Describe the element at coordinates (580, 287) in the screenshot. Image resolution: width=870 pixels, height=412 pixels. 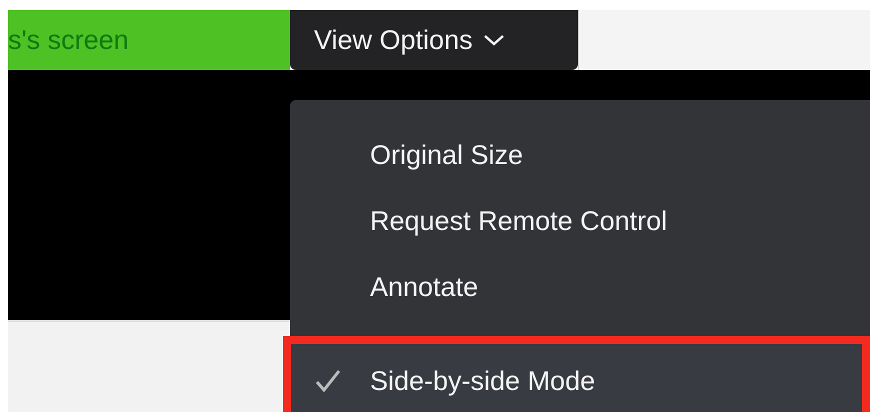
I see `menu-item: Annotate` at that location.